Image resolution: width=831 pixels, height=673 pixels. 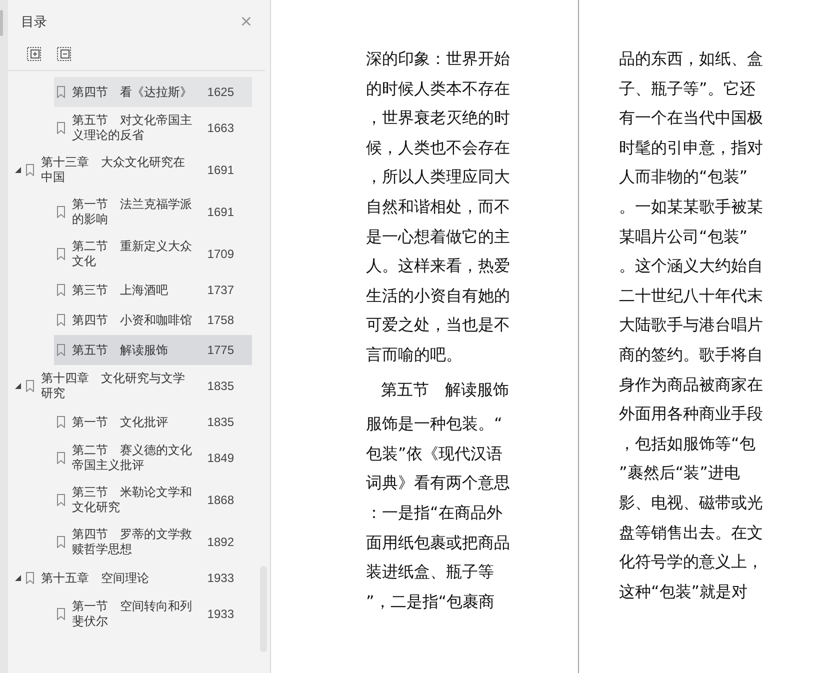 What do you see at coordinates (679, 473) in the screenshot?
I see `text-line: ”裹然后“装”进电` at bounding box center [679, 473].